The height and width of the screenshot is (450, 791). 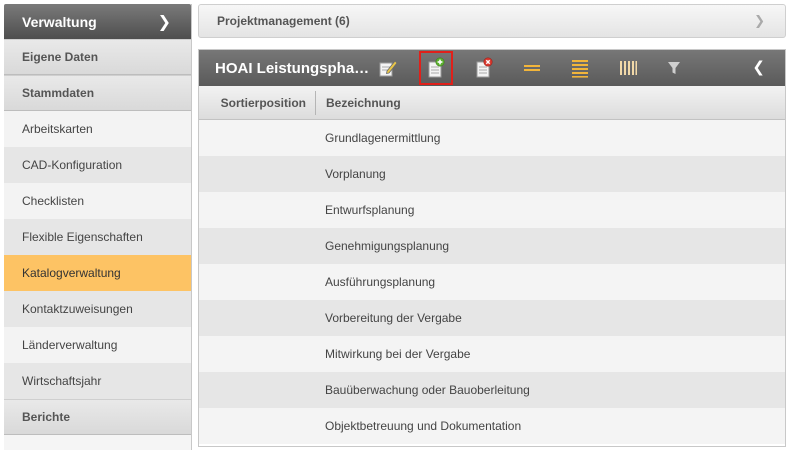 I want to click on row-spacing-list-icon, so click(x=580, y=68).